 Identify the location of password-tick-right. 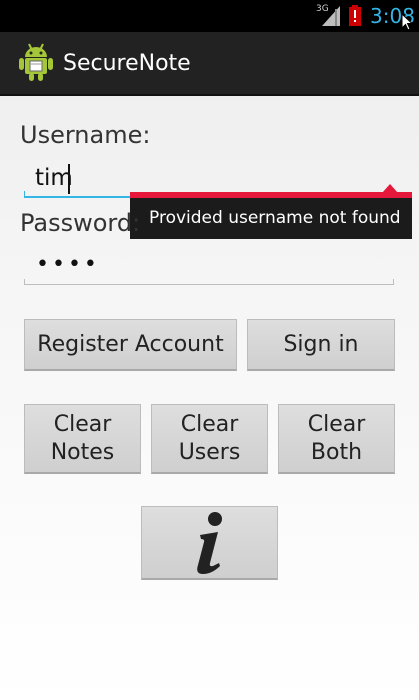
(393, 282).